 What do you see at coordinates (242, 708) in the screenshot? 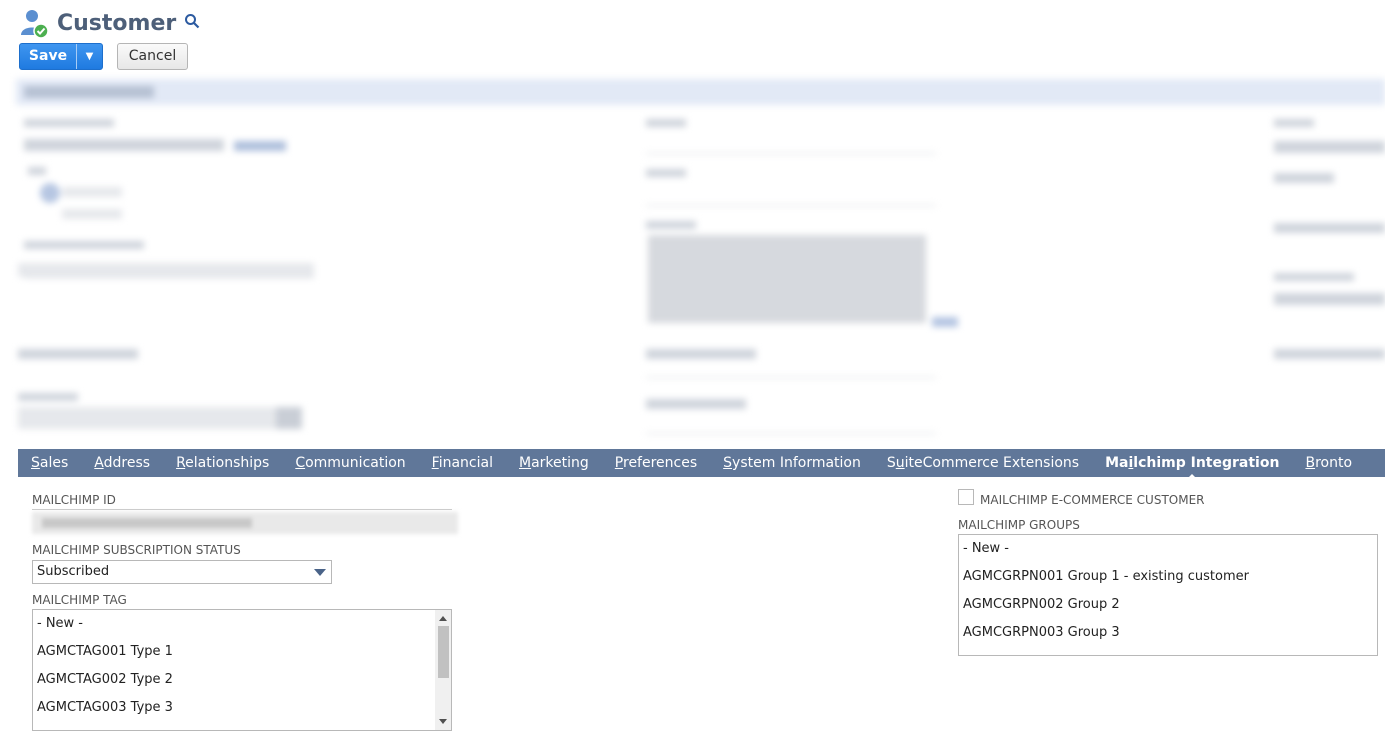
I see `list-item: AGMCTAG003 Type 3` at bounding box center [242, 708].